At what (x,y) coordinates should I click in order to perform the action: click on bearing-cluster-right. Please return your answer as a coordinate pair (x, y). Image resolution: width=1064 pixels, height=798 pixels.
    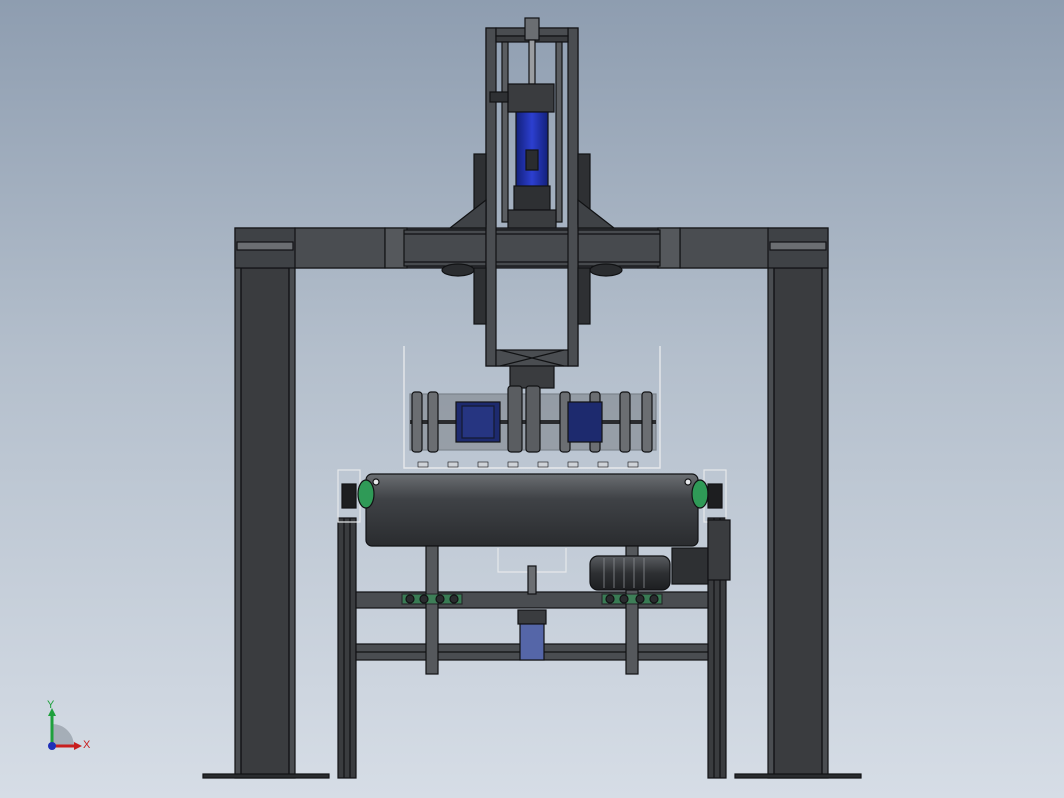
    Looking at the image, I should click on (632, 599).